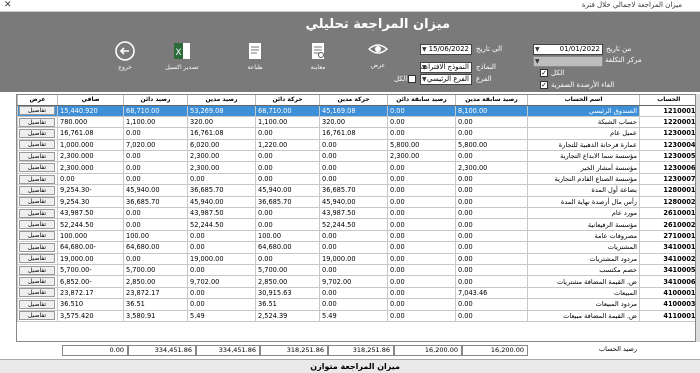 This screenshot has height=373, width=700. What do you see at coordinates (446, 67) in the screenshot?
I see `model-select: ▼ النموذج الافتراضي` at bounding box center [446, 67].